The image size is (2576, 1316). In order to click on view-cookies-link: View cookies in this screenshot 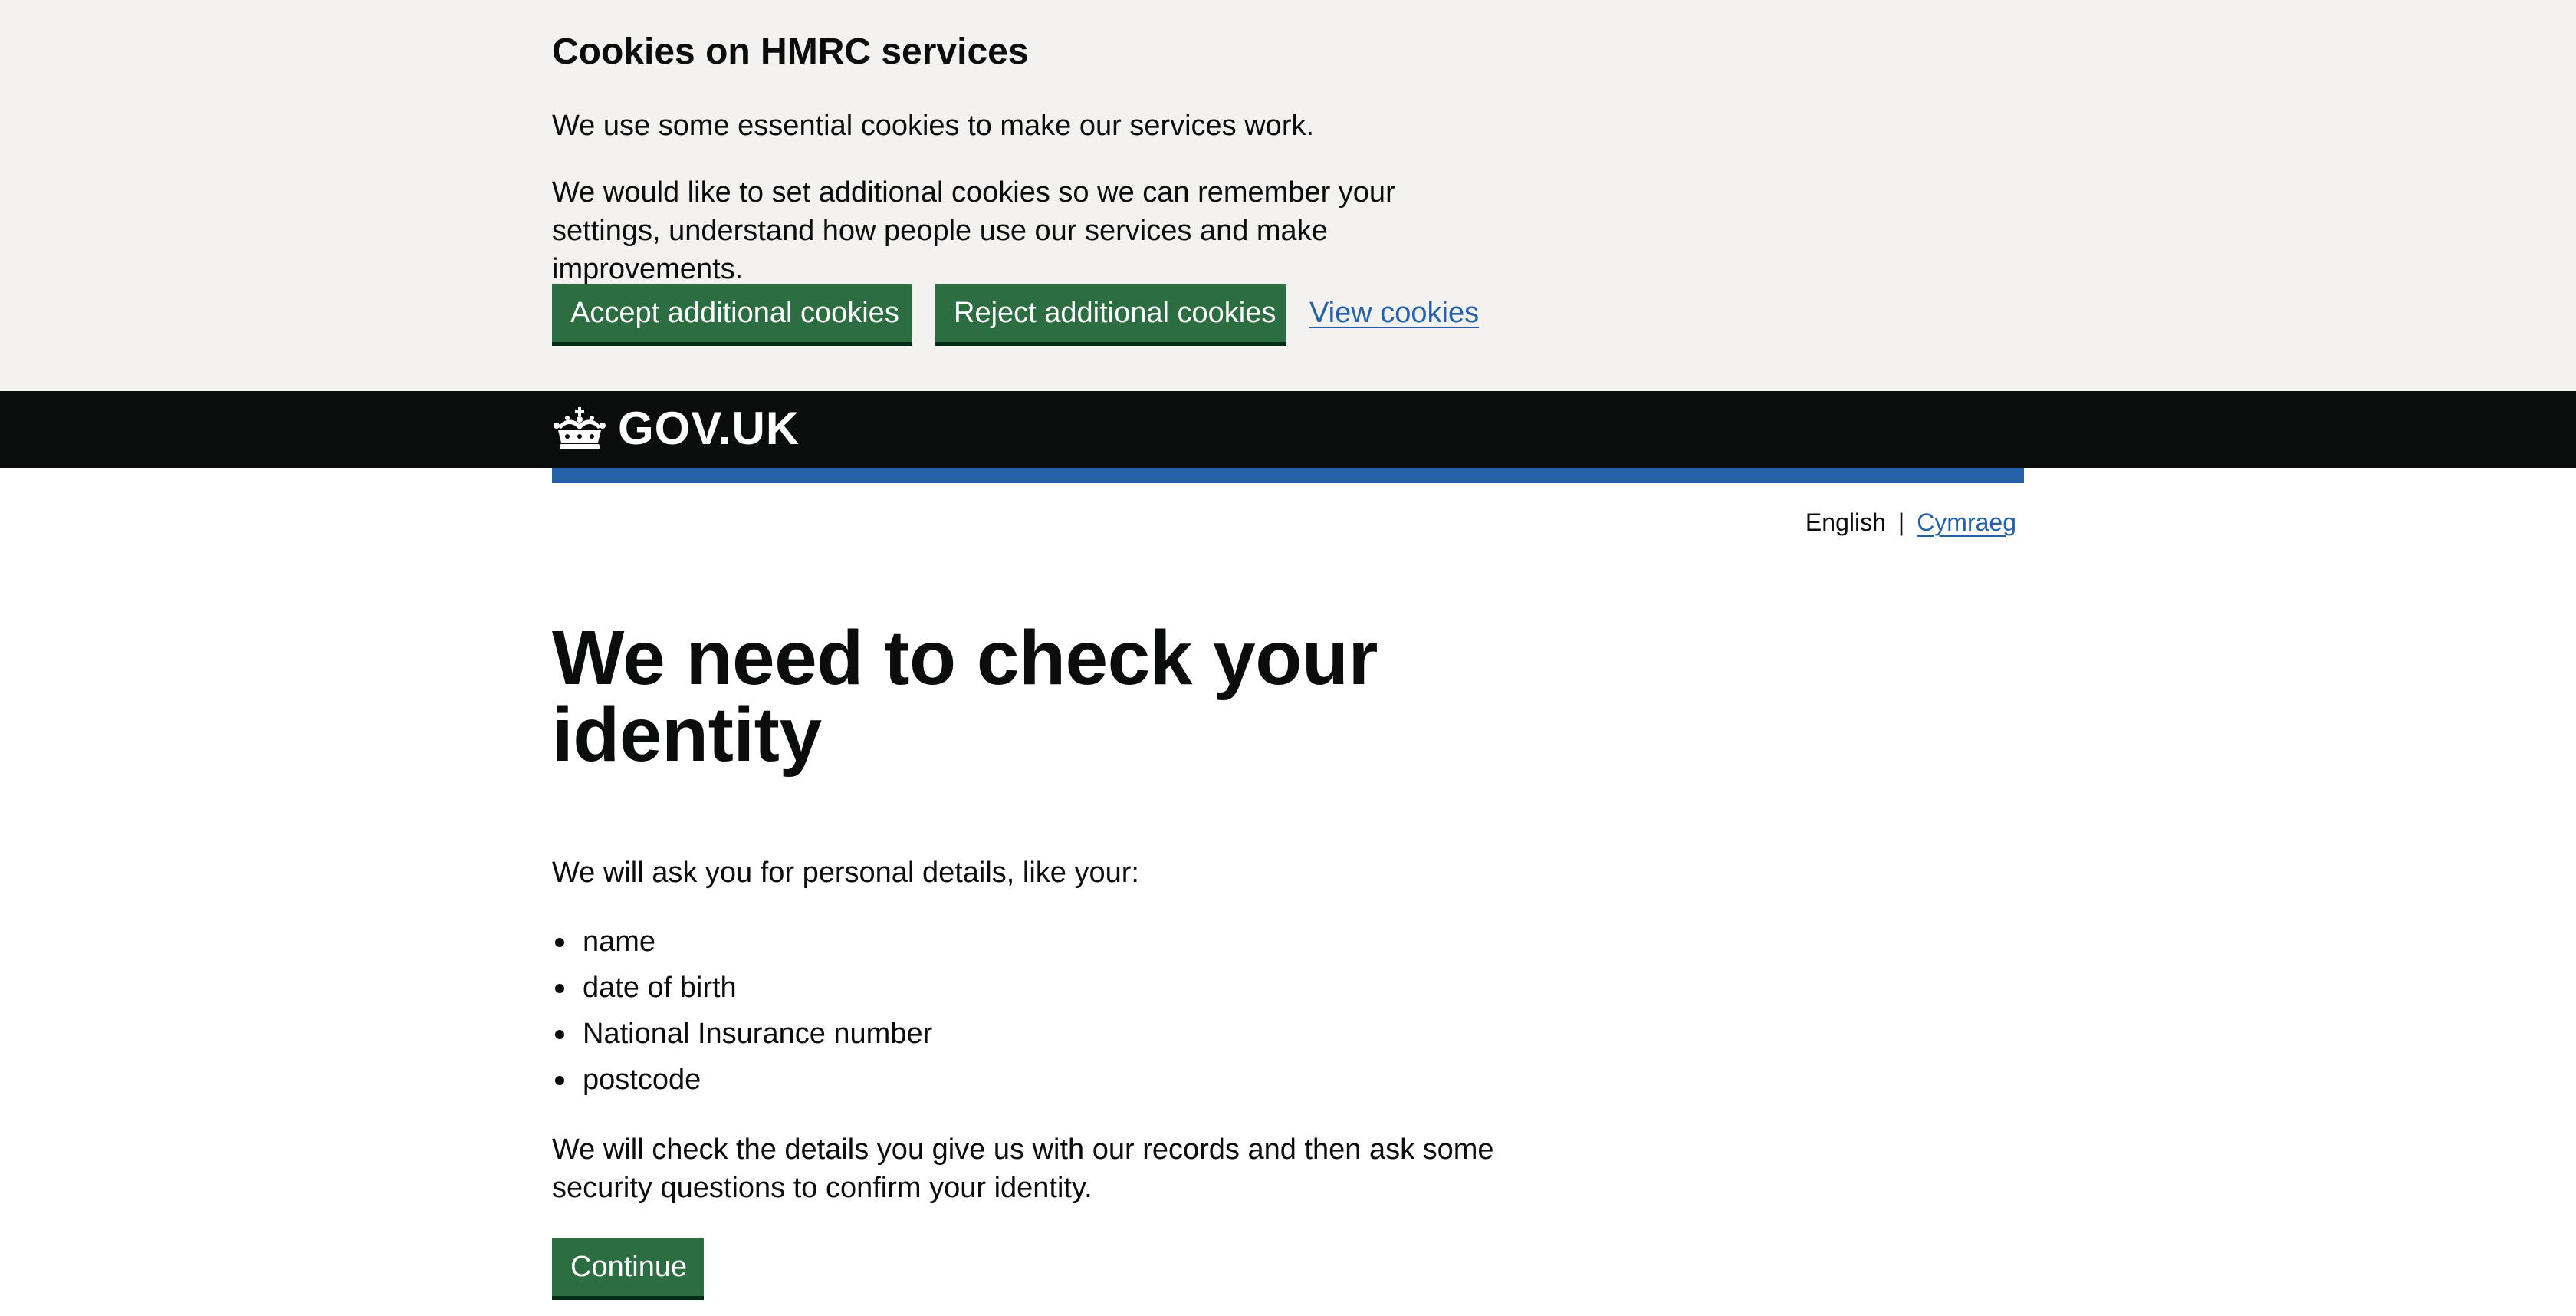, I will do `click(1394, 313)`.